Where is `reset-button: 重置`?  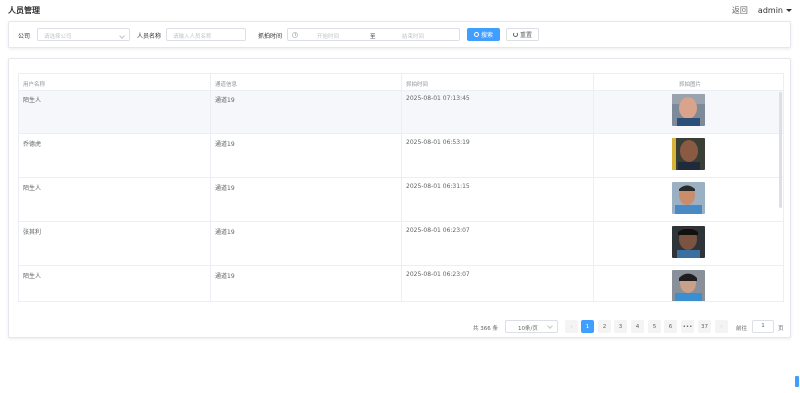
reset-button: 重置 is located at coordinates (522, 34).